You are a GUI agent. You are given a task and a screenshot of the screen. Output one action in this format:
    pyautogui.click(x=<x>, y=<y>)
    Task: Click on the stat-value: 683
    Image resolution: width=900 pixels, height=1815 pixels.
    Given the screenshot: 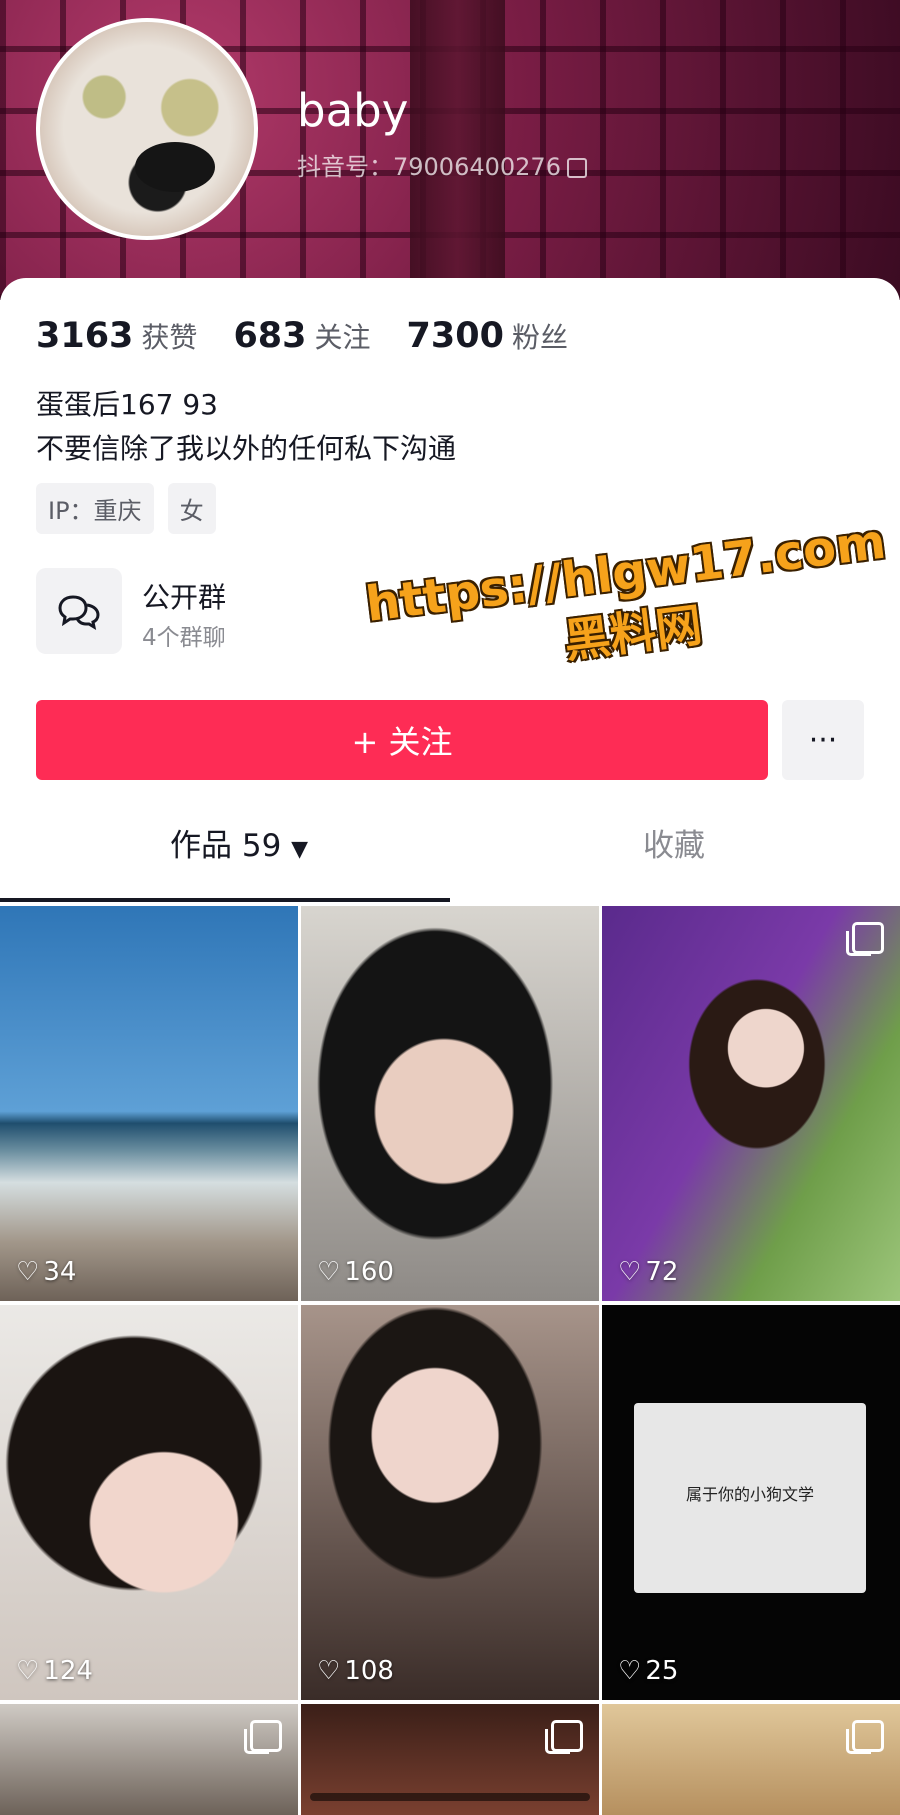 What is the action you would take?
    pyautogui.click(x=270, y=336)
    